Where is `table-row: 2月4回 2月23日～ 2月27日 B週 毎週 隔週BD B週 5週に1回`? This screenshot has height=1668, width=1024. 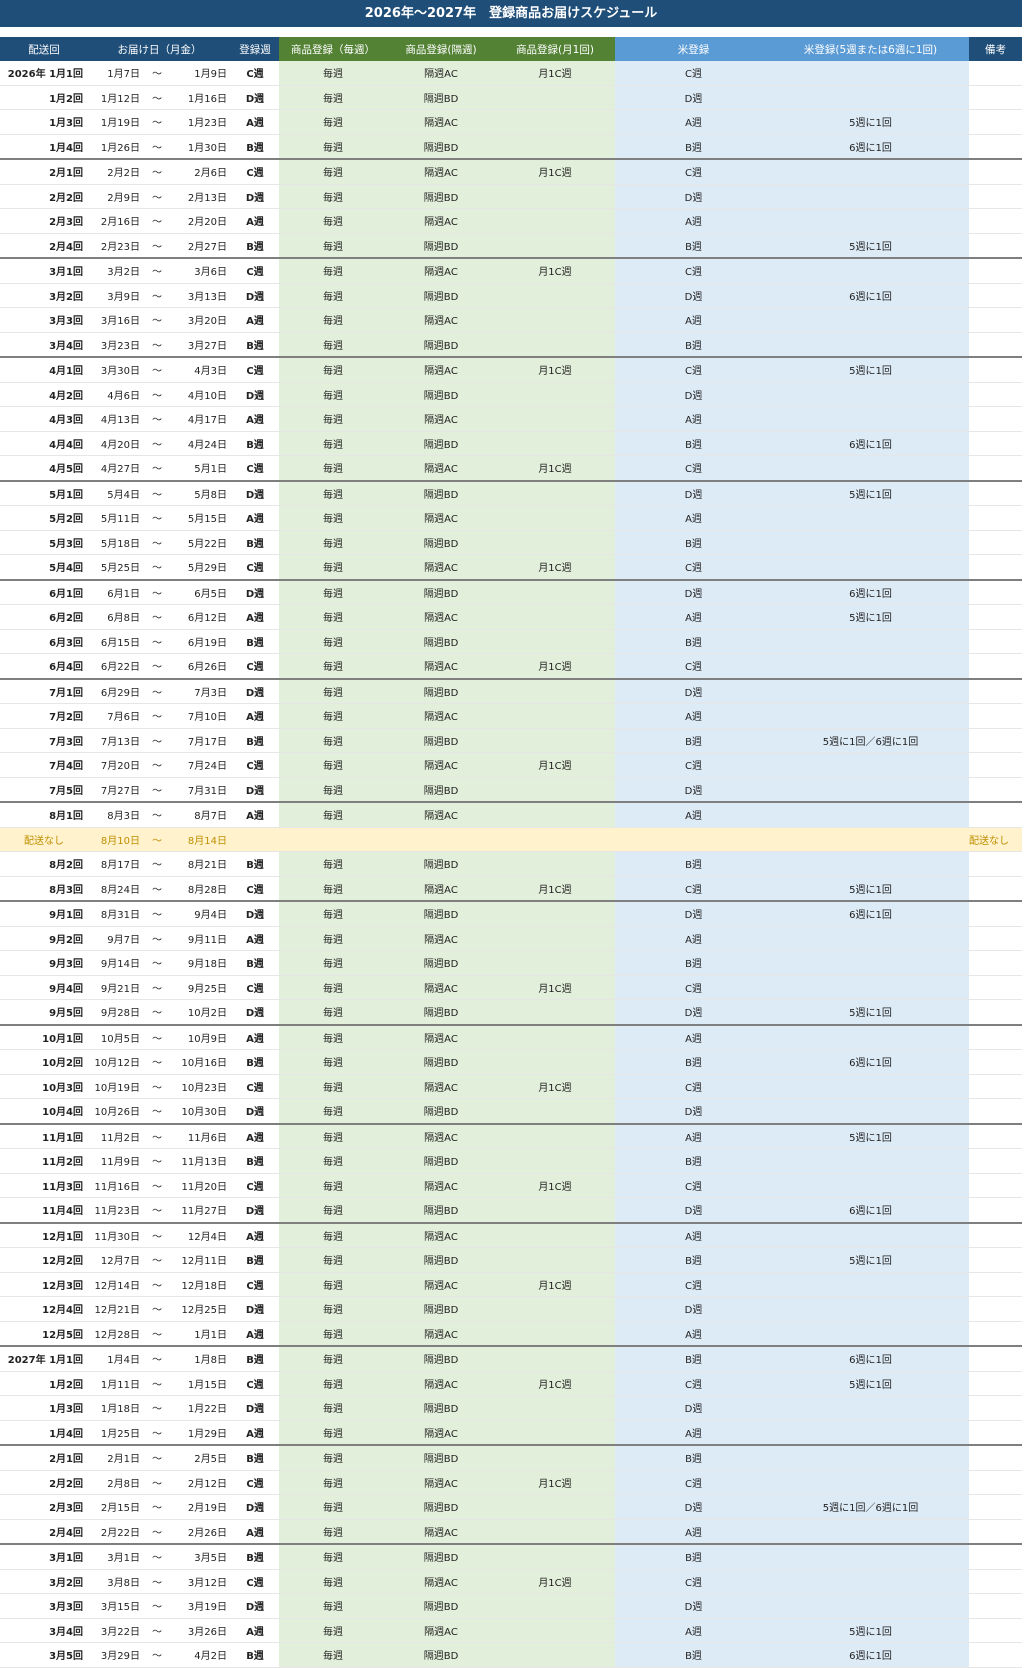 table-row: 2月4回 2月23日～ 2月27日 B週 毎週 隔週BD B週 5週に1回 is located at coordinates (511, 246).